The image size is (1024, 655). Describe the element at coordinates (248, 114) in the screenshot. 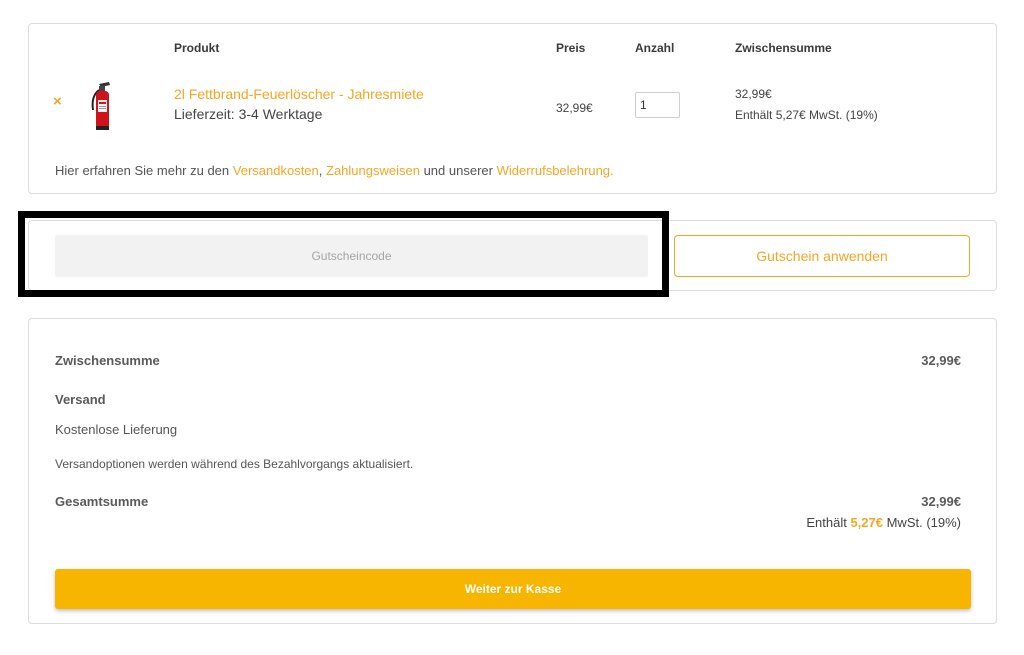

I see `delivery-time: Lieferzeit: 3-4 Werktage` at that location.